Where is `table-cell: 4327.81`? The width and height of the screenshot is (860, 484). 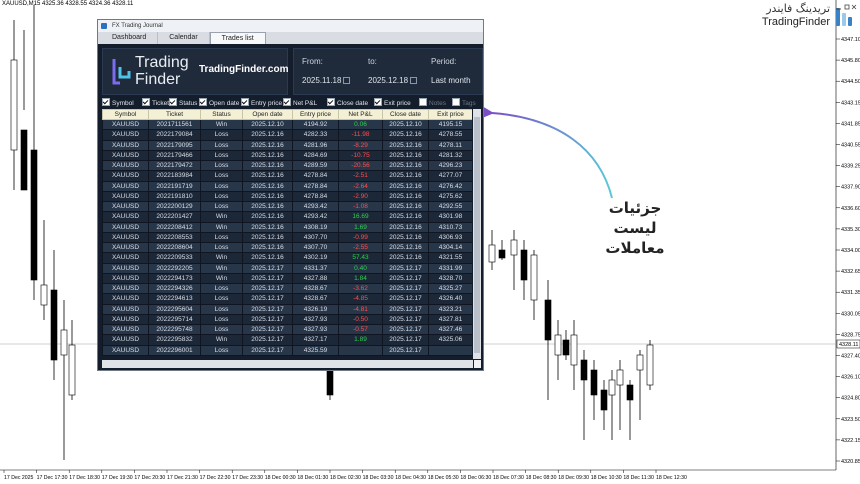 table-cell: 4327.81 is located at coordinates (450, 319).